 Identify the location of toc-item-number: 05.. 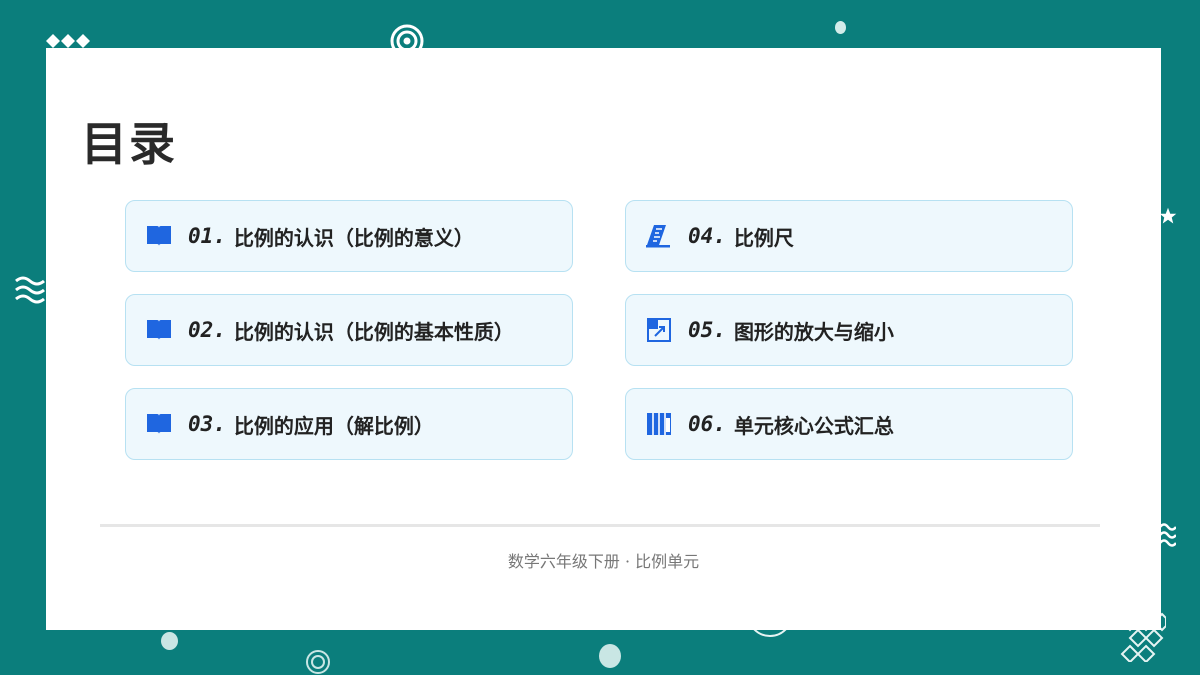
(707, 330).